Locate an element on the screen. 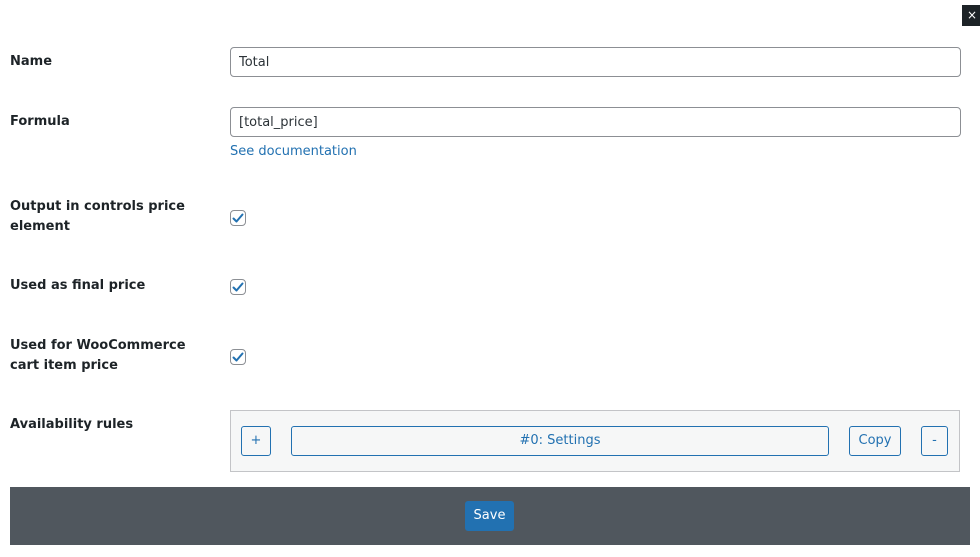  copy-rule-button: Copy is located at coordinates (875, 441).